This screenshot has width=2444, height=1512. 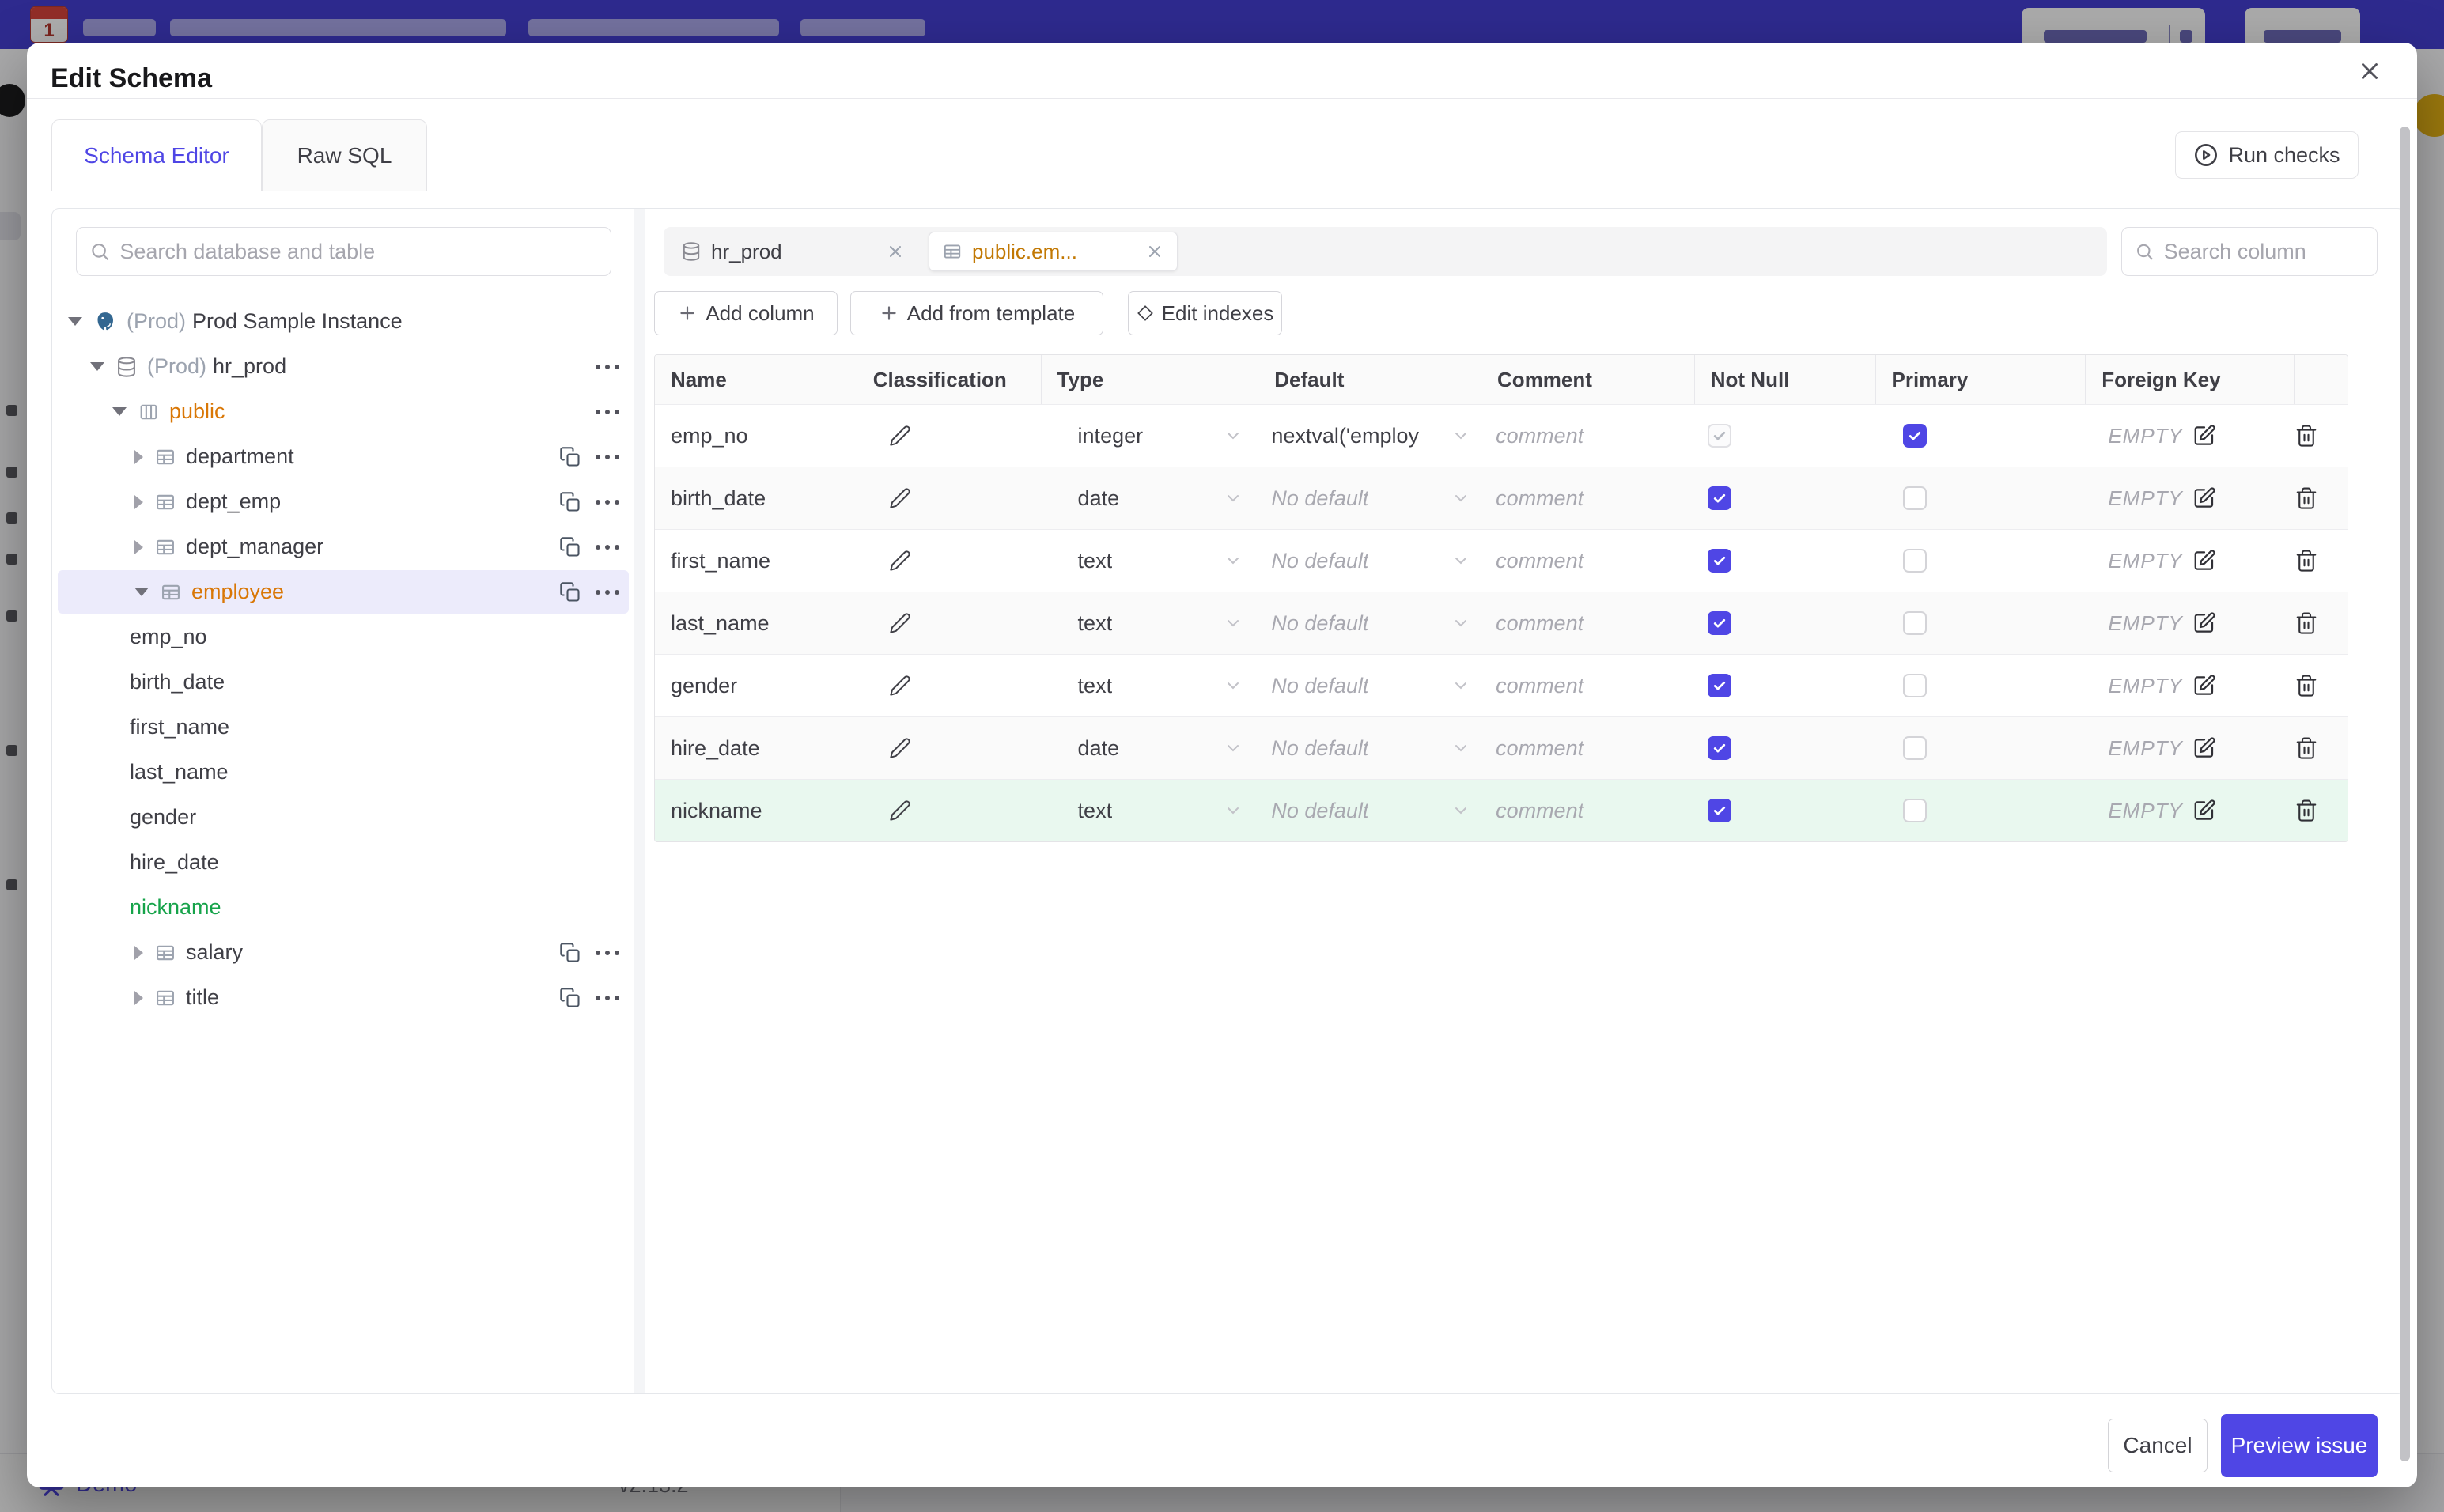 I want to click on column-name: birth_date, so click(x=756, y=498).